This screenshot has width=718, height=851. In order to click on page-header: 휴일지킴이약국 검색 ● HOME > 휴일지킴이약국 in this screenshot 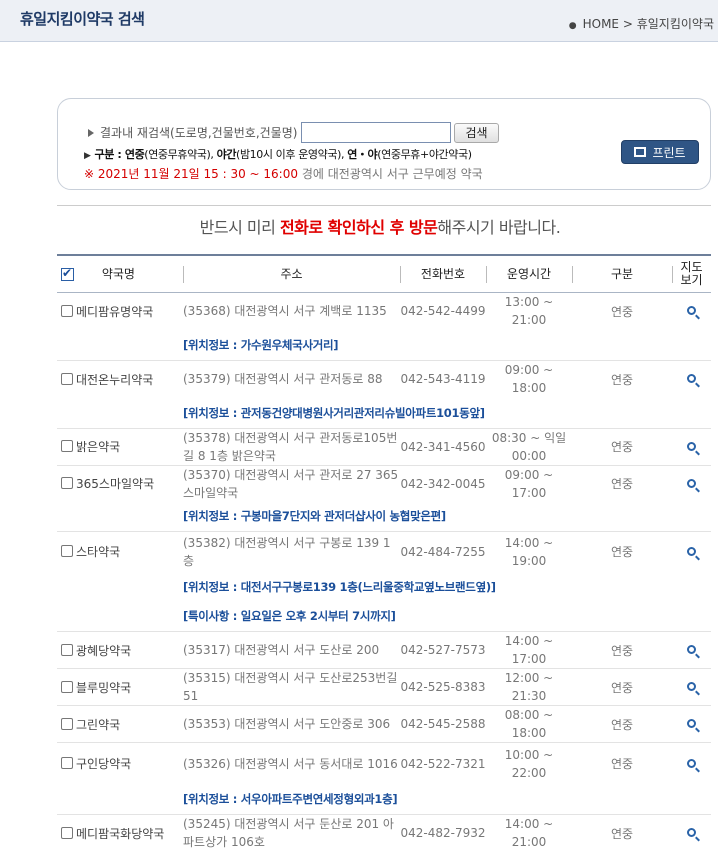, I will do `click(359, 21)`.